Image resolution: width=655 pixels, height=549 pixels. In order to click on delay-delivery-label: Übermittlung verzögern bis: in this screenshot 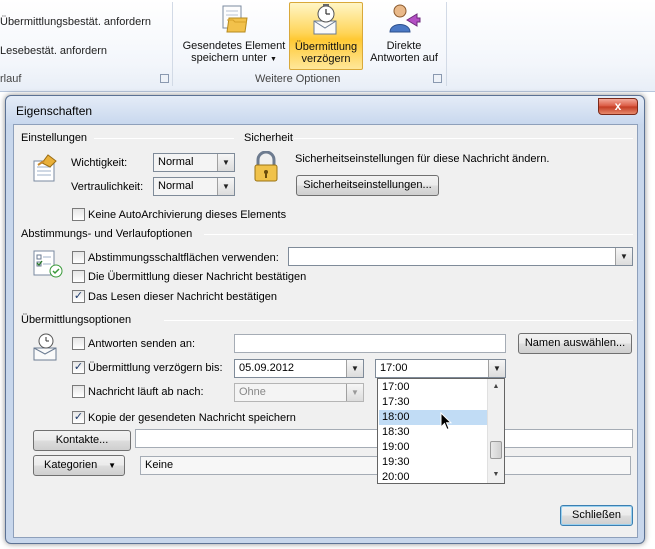, I will do `click(155, 368)`.